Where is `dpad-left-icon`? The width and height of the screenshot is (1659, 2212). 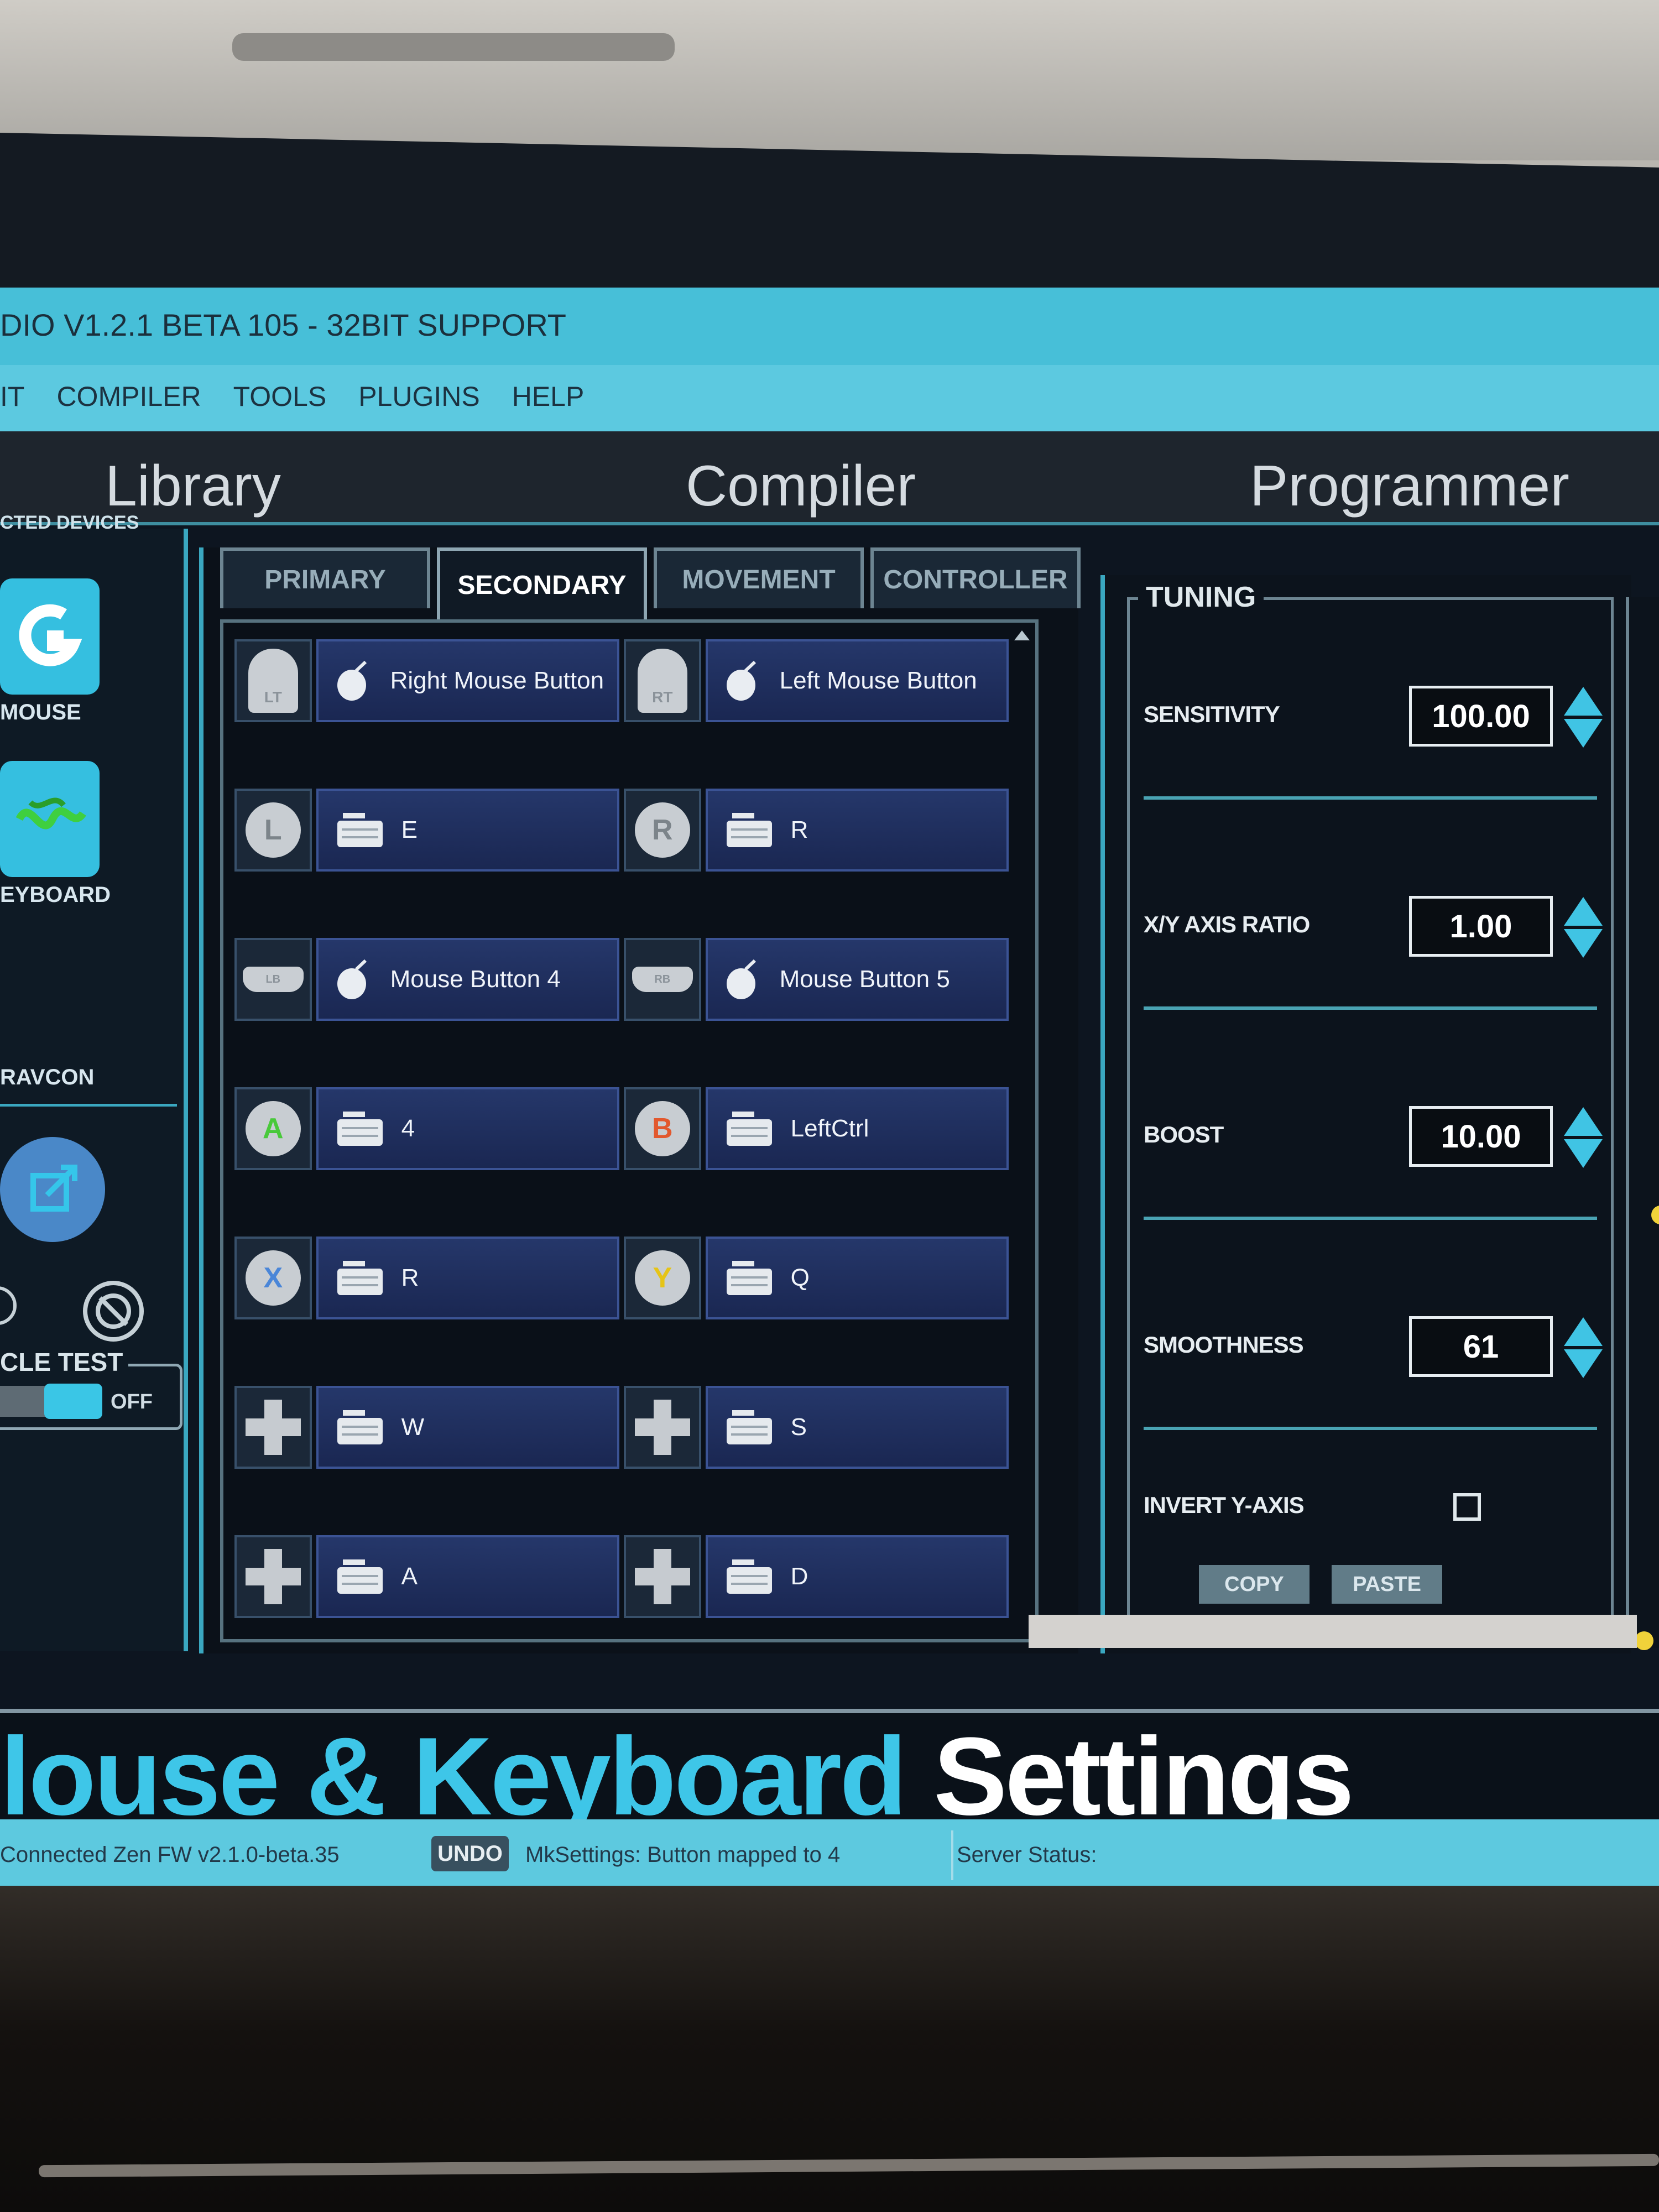
dpad-left-icon is located at coordinates (273, 1576).